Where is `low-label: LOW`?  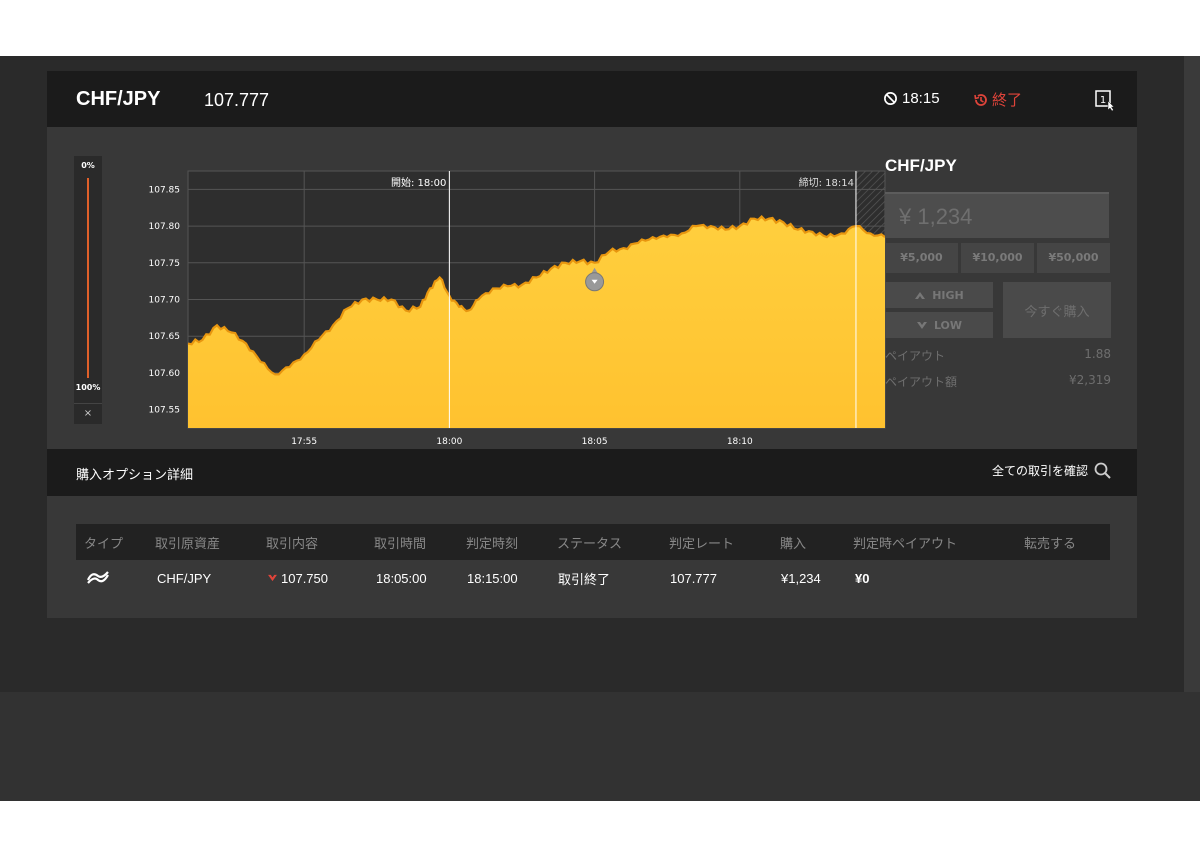
low-label: LOW is located at coordinates (948, 325).